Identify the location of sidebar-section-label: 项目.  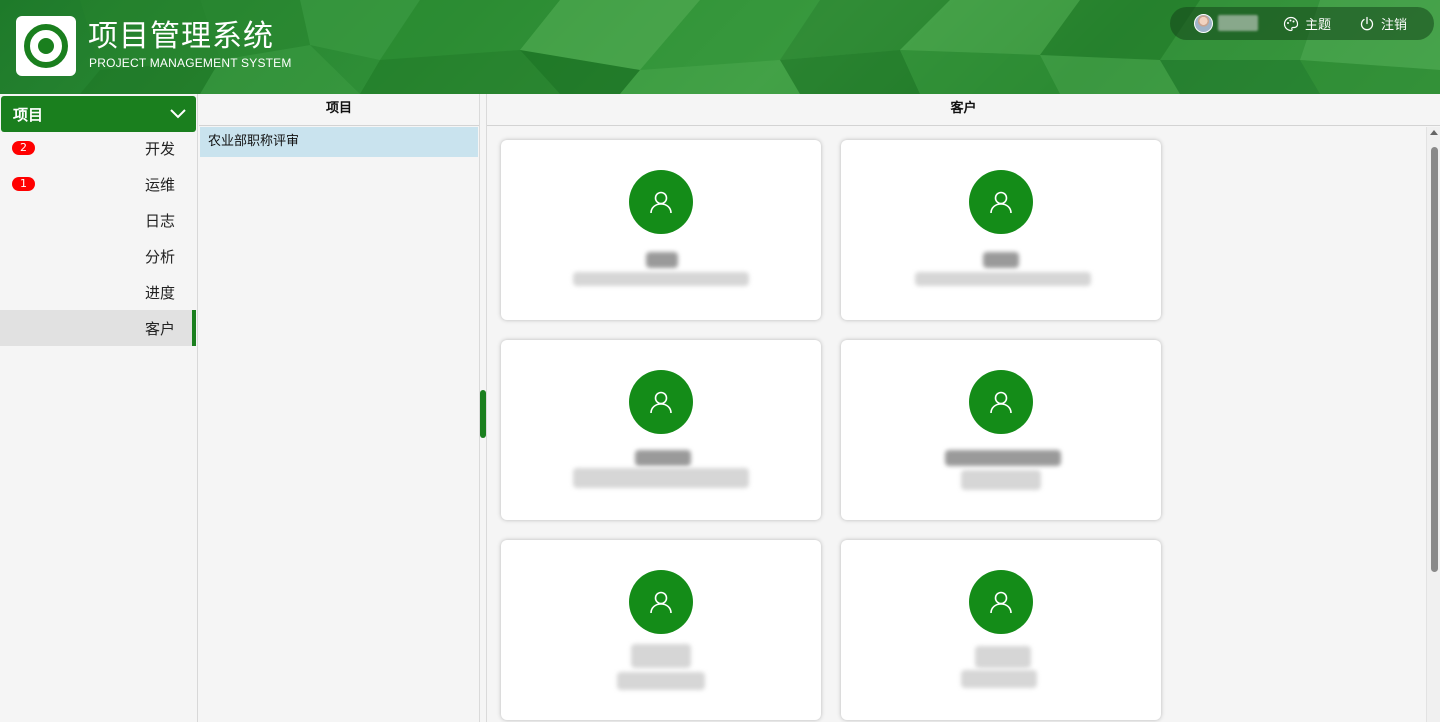
(28, 114).